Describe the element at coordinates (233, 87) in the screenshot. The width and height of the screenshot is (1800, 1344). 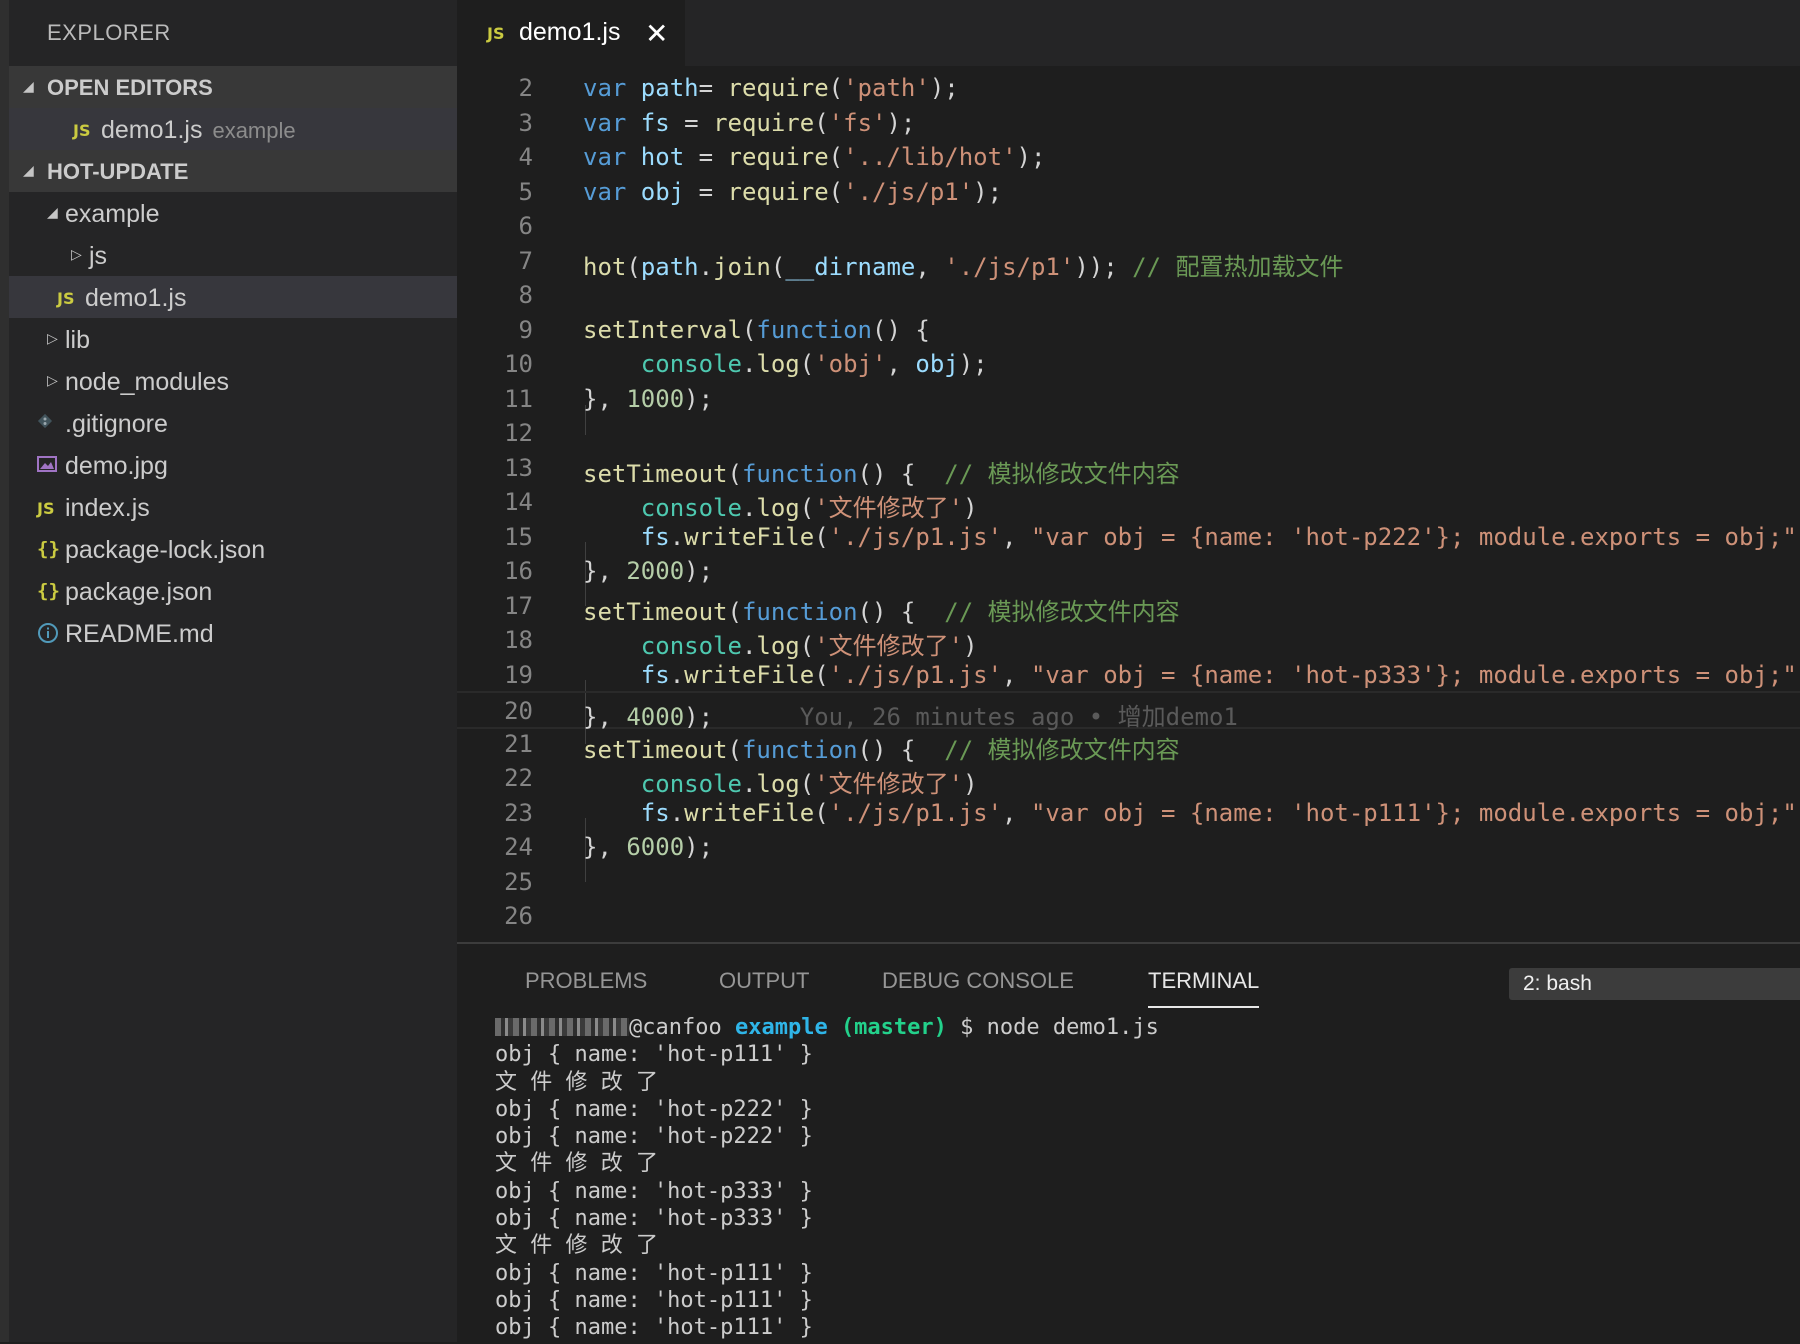
I see `open-editors-header: ◢ OPEN EDITORS` at that location.